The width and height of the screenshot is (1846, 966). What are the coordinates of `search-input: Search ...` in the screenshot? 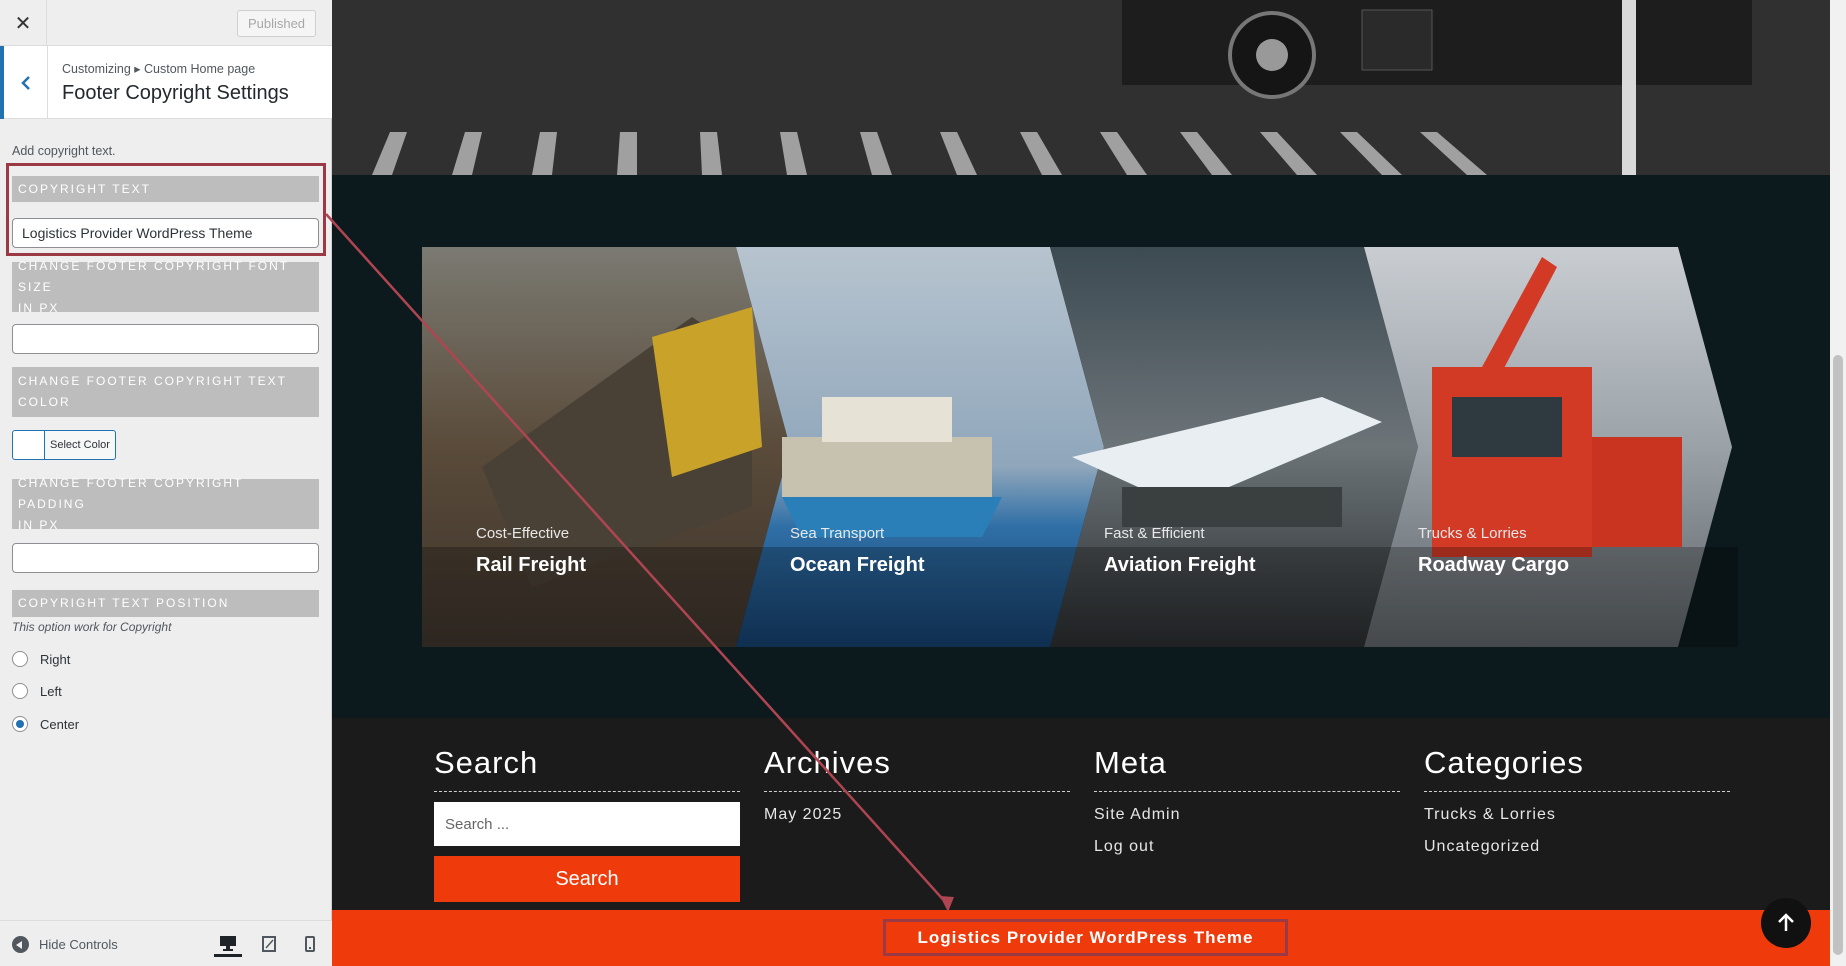 It's located at (587, 824).